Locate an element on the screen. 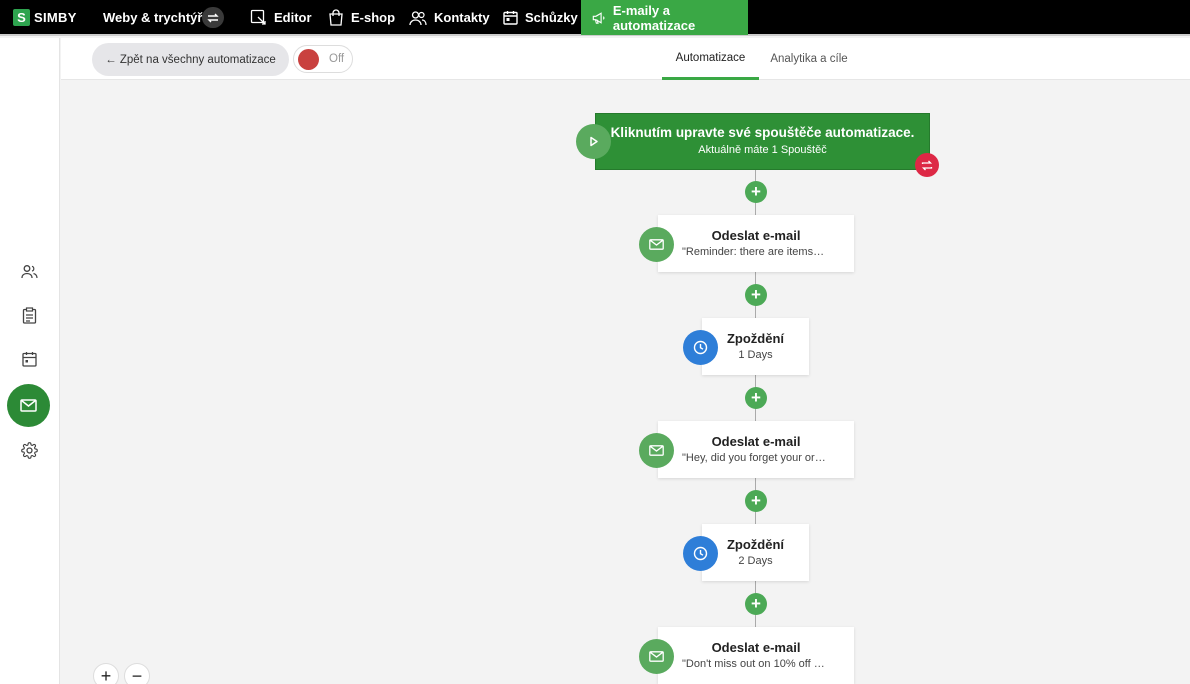  tab-automation: Automatizace is located at coordinates (710, 59).